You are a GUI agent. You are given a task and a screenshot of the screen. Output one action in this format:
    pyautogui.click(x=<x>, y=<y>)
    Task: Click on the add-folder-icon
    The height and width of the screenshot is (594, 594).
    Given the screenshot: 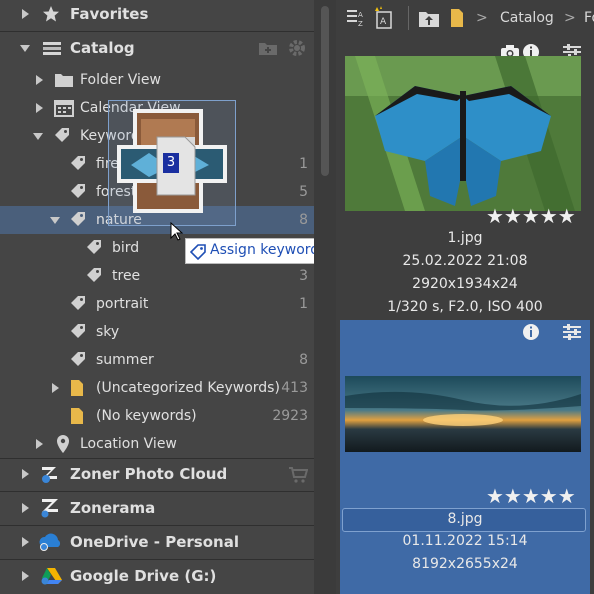 What is the action you would take?
    pyautogui.click(x=268, y=48)
    